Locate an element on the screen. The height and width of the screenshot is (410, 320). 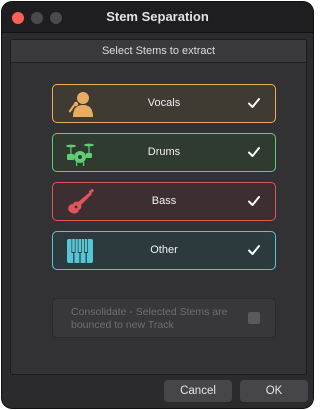
stem-drums-toggle: Drums is located at coordinates (164, 152).